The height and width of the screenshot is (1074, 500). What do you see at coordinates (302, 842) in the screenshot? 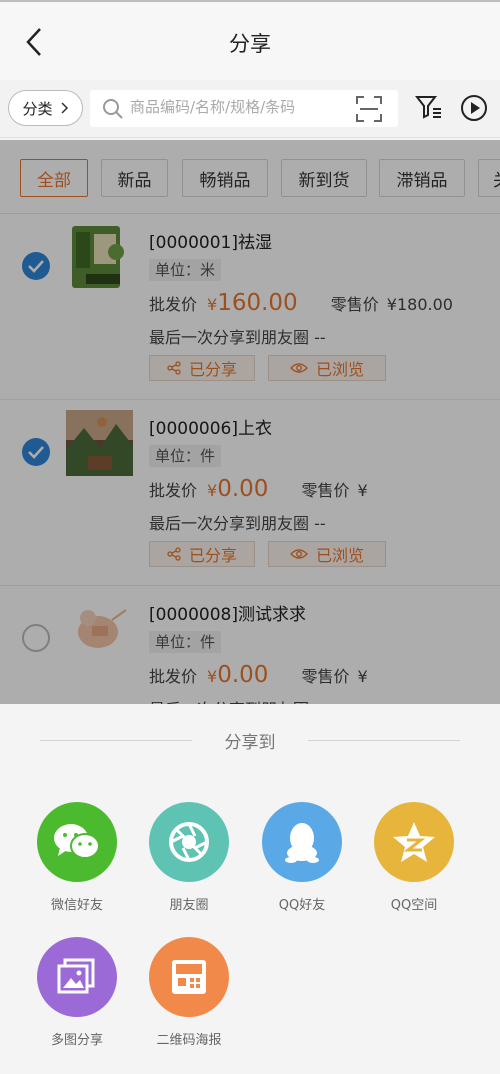
I see `qq-icon` at bounding box center [302, 842].